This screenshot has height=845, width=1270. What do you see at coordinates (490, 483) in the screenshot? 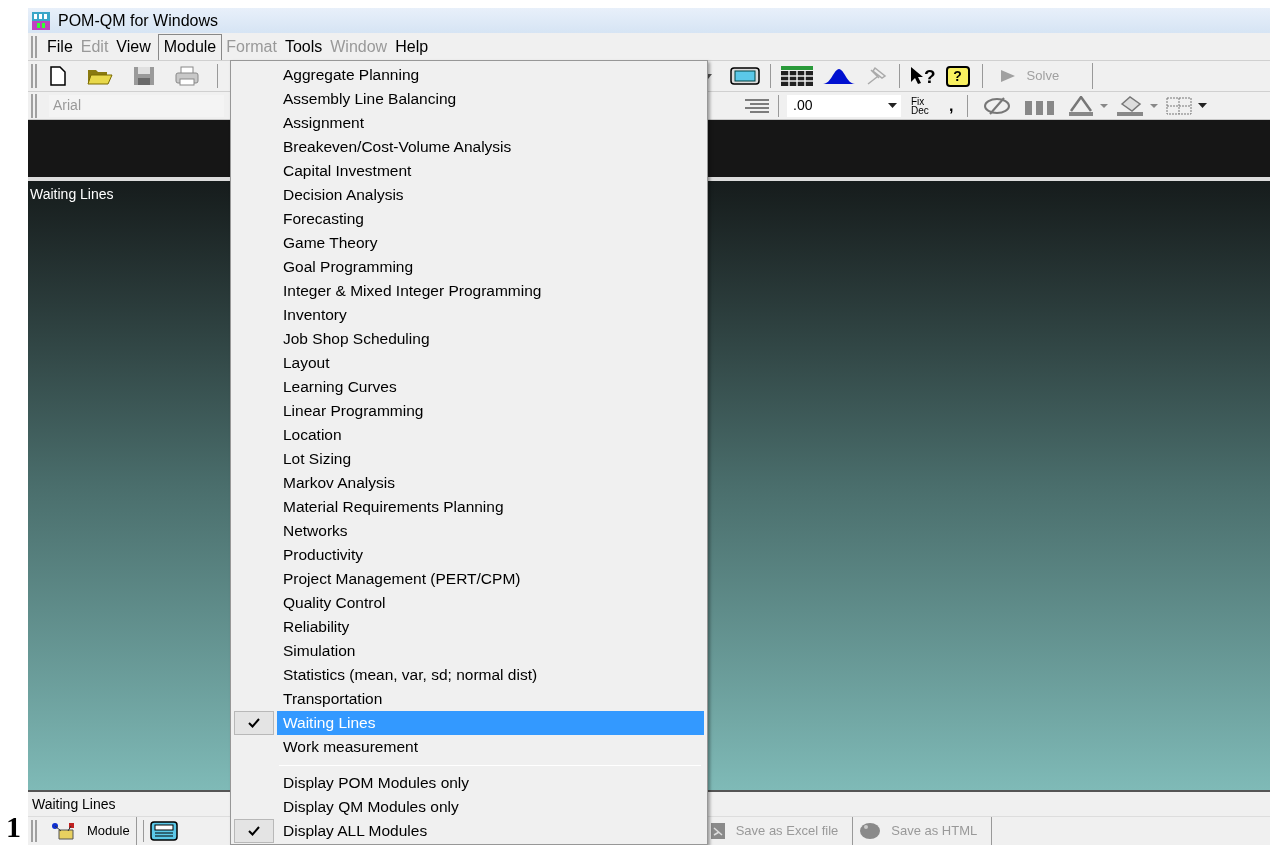
I see `menu-option: Markov Analysis` at bounding box center [490, 483].